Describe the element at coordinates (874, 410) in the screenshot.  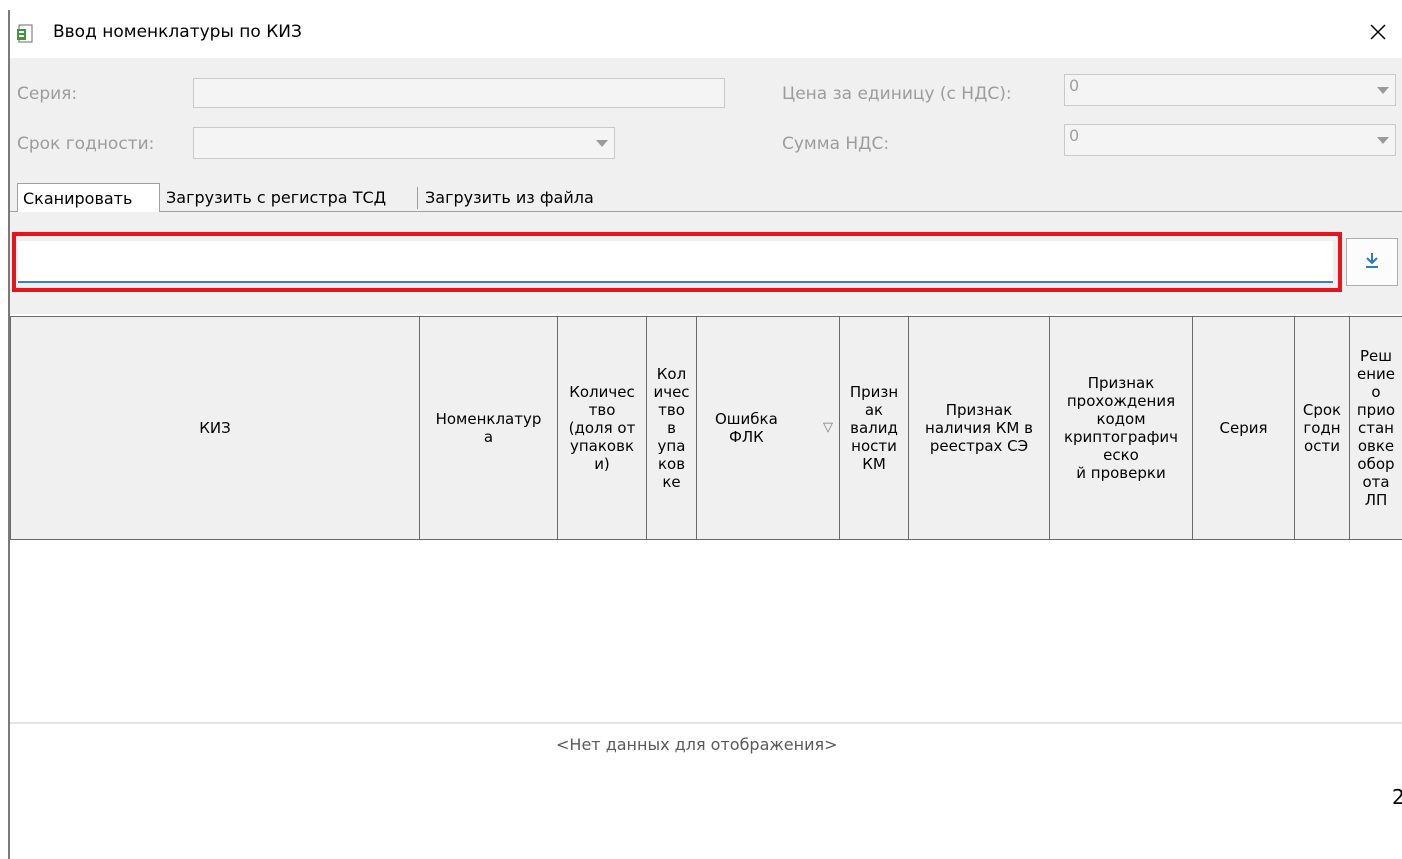
I see `column-header-line: ак` at that location.